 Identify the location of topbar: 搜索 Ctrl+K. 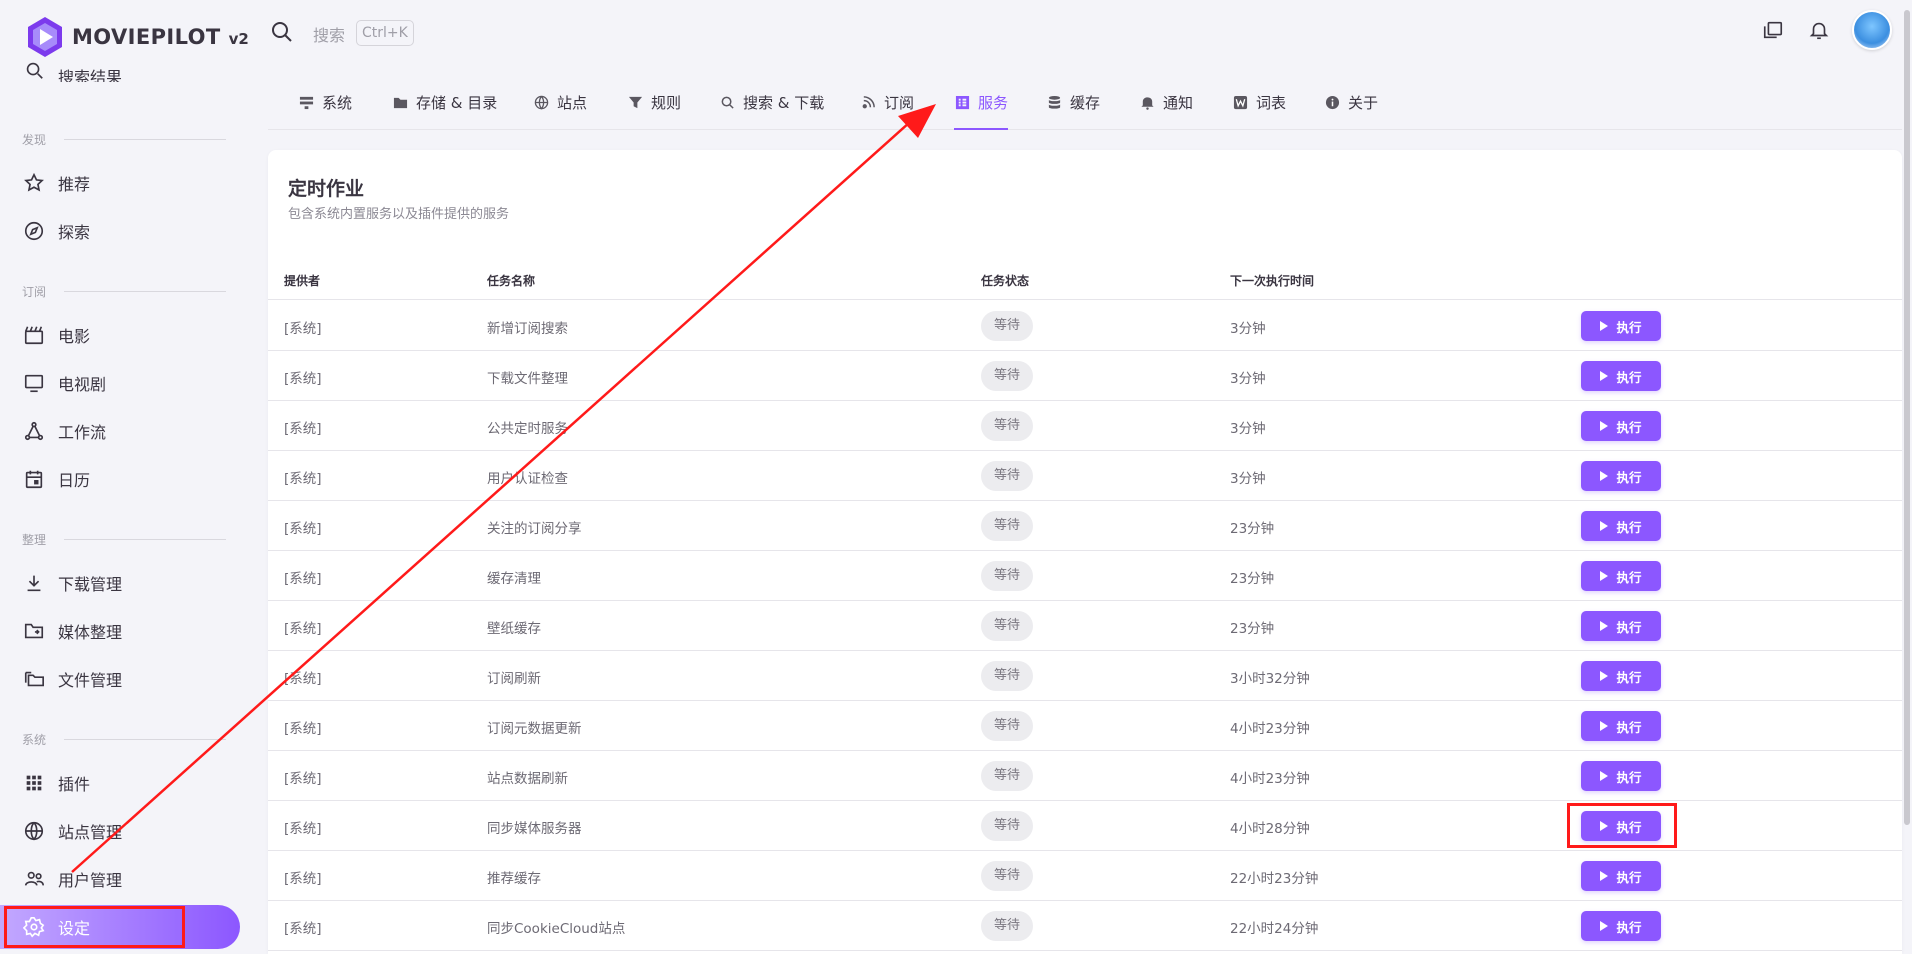
(1084, 33).